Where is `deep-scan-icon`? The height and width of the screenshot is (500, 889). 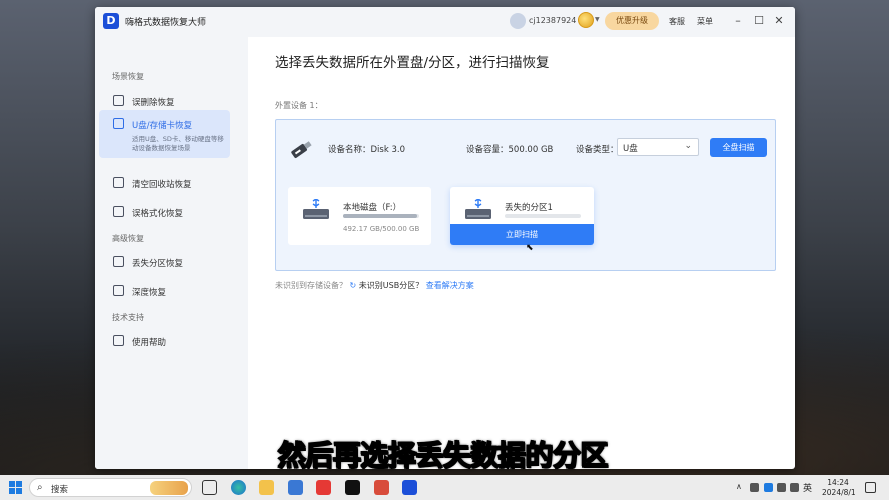 deep-scan-icon is located at coordinates (118, 290).